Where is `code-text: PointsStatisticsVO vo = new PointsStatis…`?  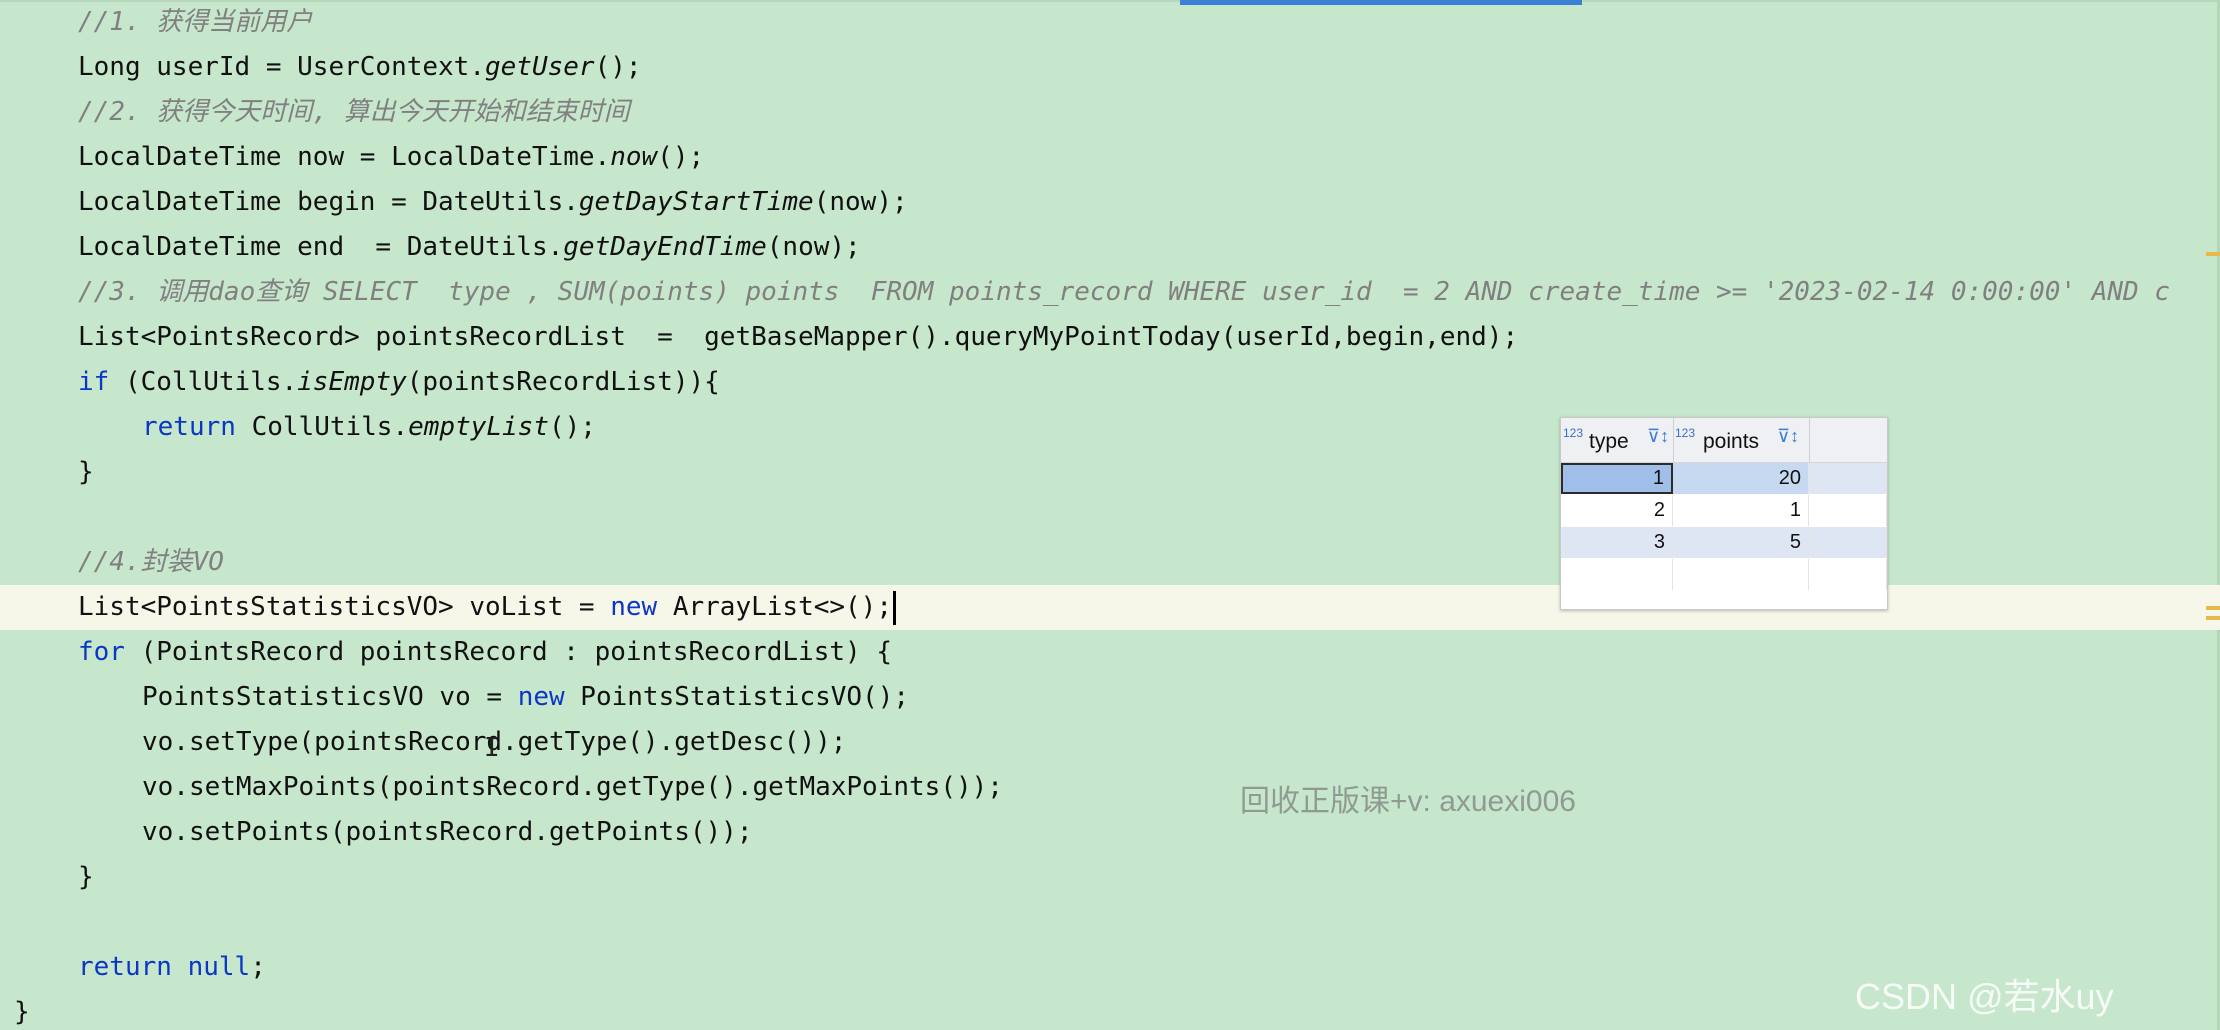 code-text: PointsStatisticsVO vo = new PointsStatis… is located at coordinates (525, 697).